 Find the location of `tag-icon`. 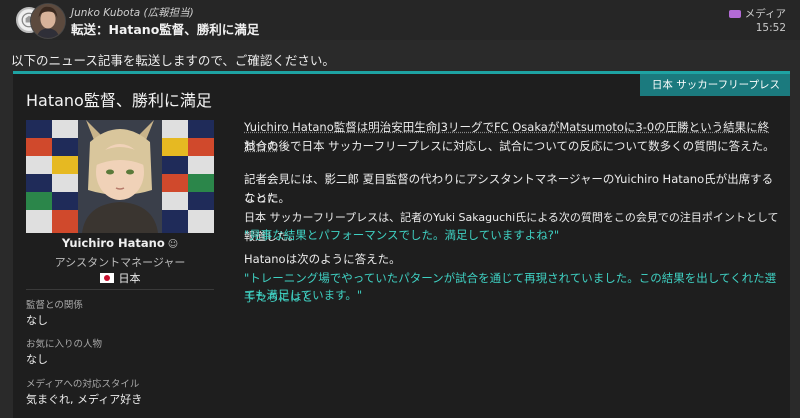

tag-icon is located at coordinates (734, 13).